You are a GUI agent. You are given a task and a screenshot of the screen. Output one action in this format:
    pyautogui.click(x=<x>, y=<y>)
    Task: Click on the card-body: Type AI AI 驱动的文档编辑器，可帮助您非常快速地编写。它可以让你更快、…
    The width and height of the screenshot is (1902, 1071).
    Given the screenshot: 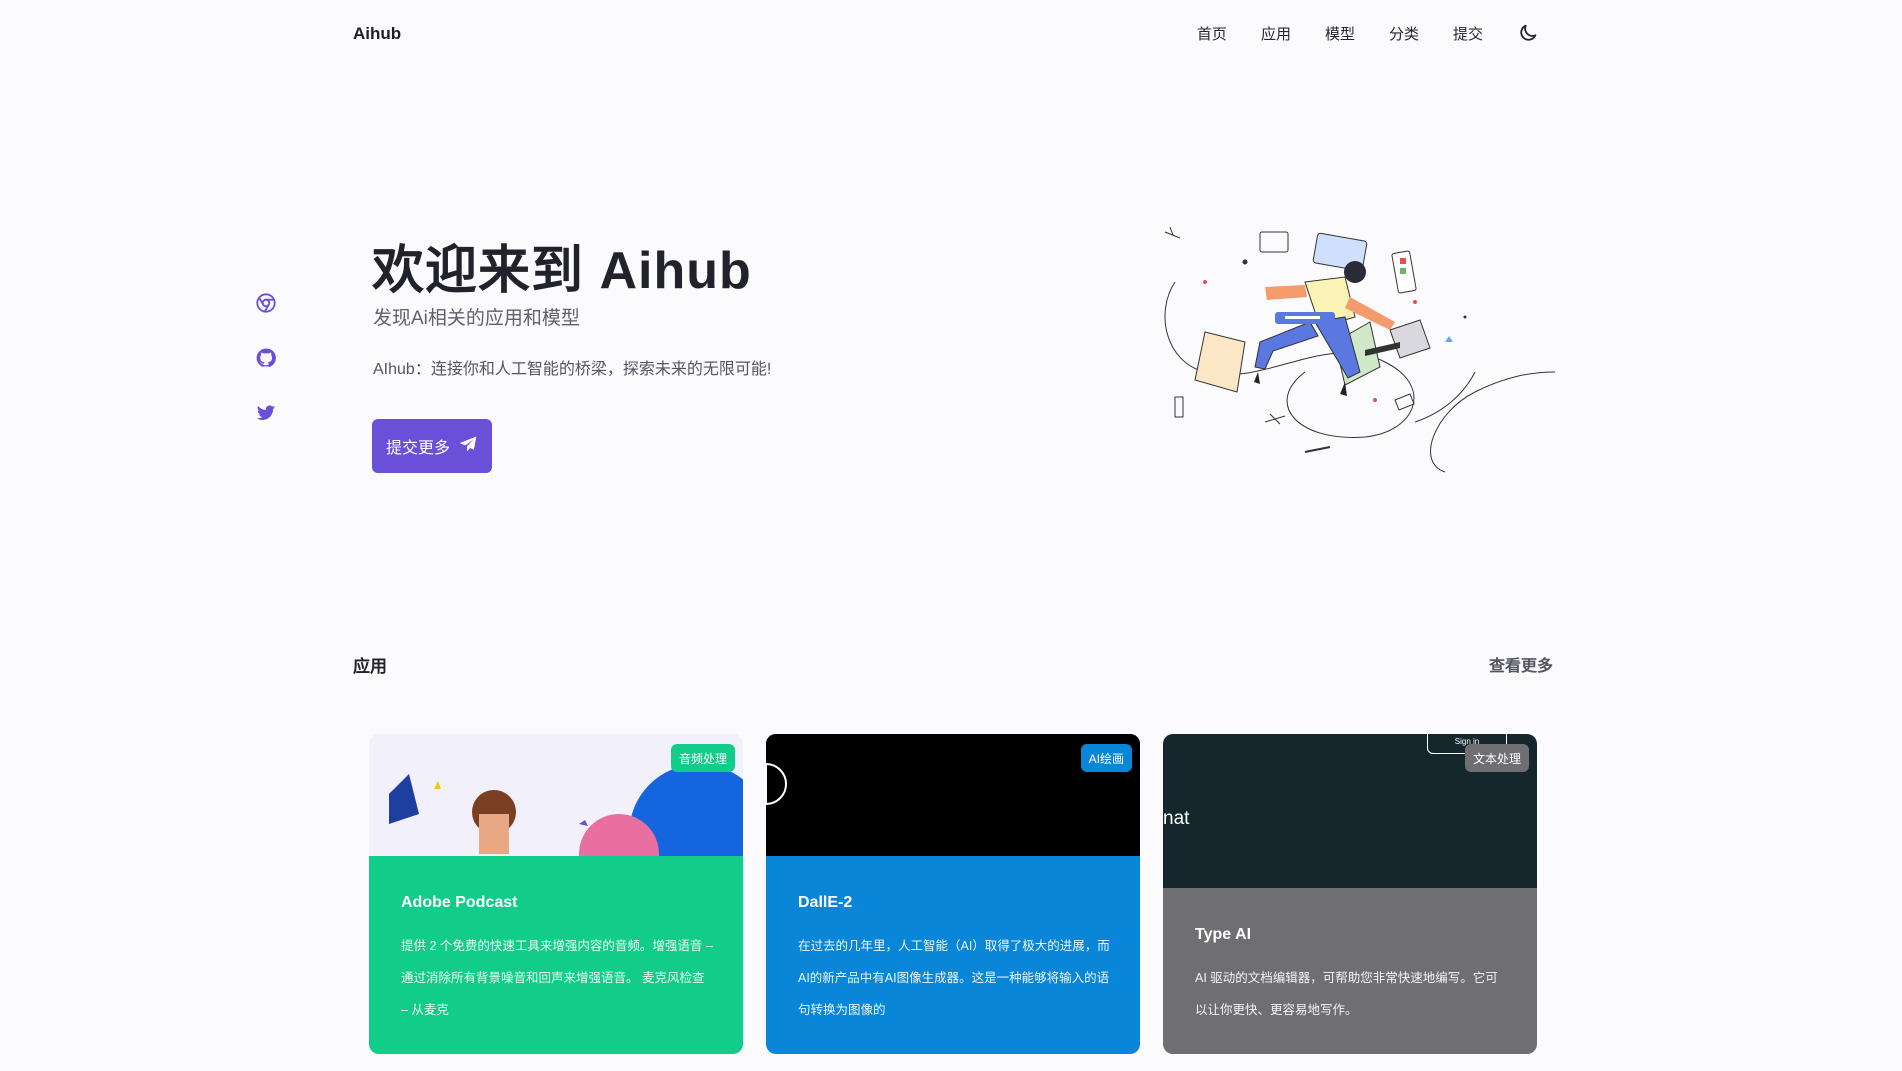 What is the action you would take?
    pyautogui.click(x=1350, y=971)
    